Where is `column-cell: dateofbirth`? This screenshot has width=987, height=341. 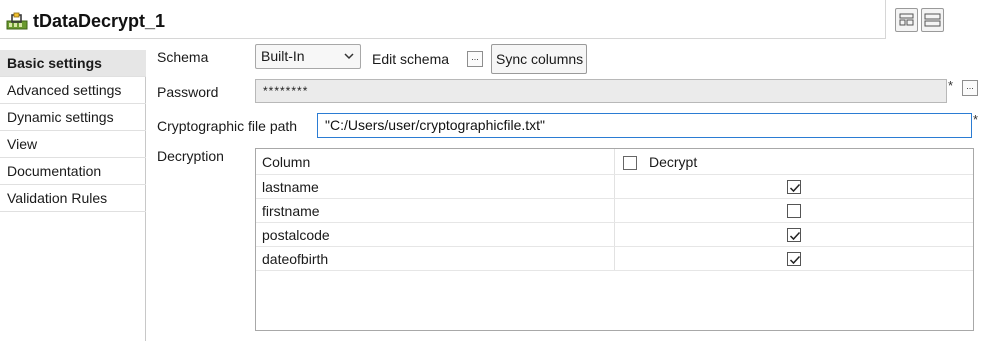
column-cell: dateofbirth is located at coordinates (295, 259).